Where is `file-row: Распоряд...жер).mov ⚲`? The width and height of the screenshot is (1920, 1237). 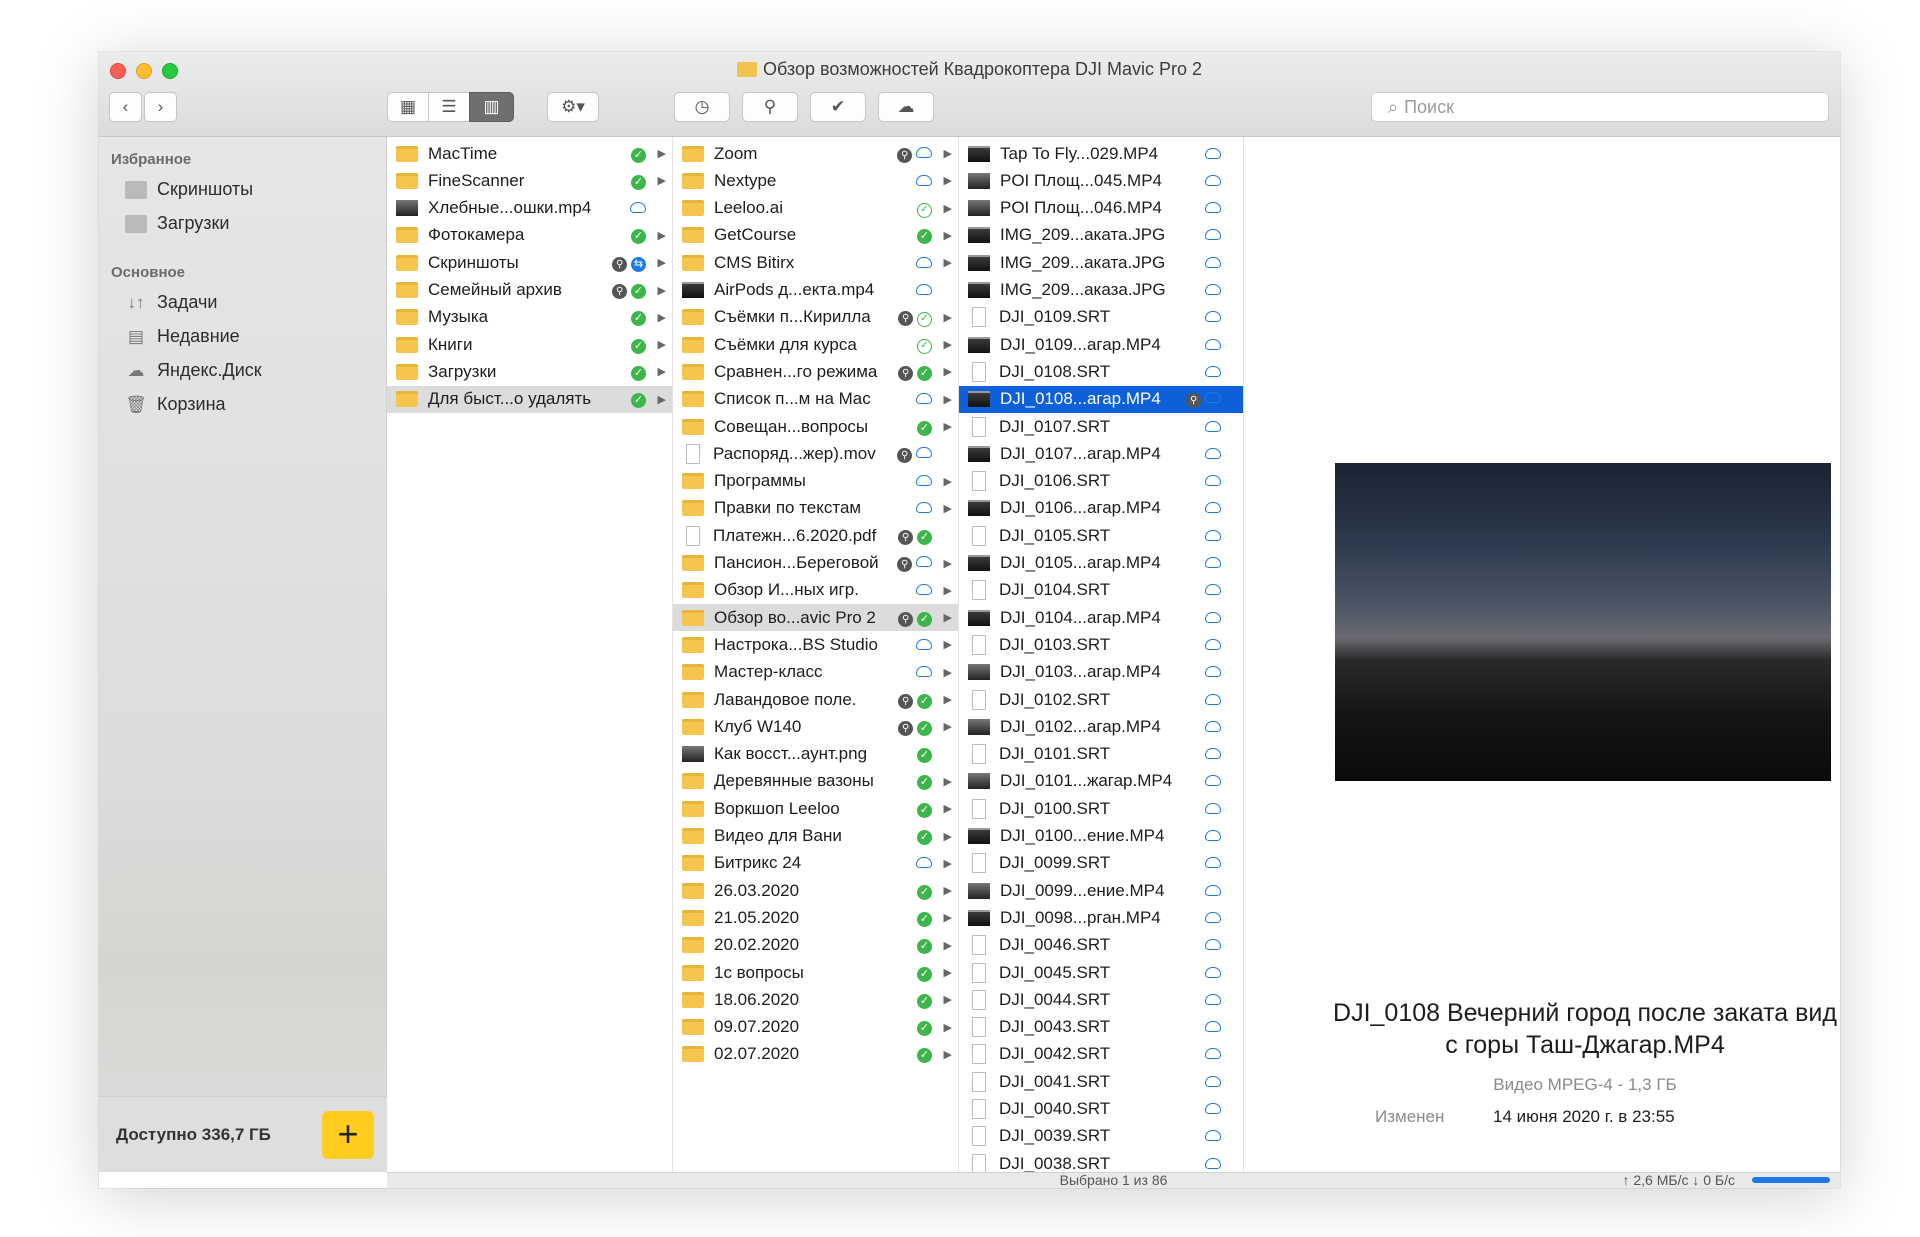 file-row: Распоряд...жер).mov ⚲ is located at coordinates (815, 453).